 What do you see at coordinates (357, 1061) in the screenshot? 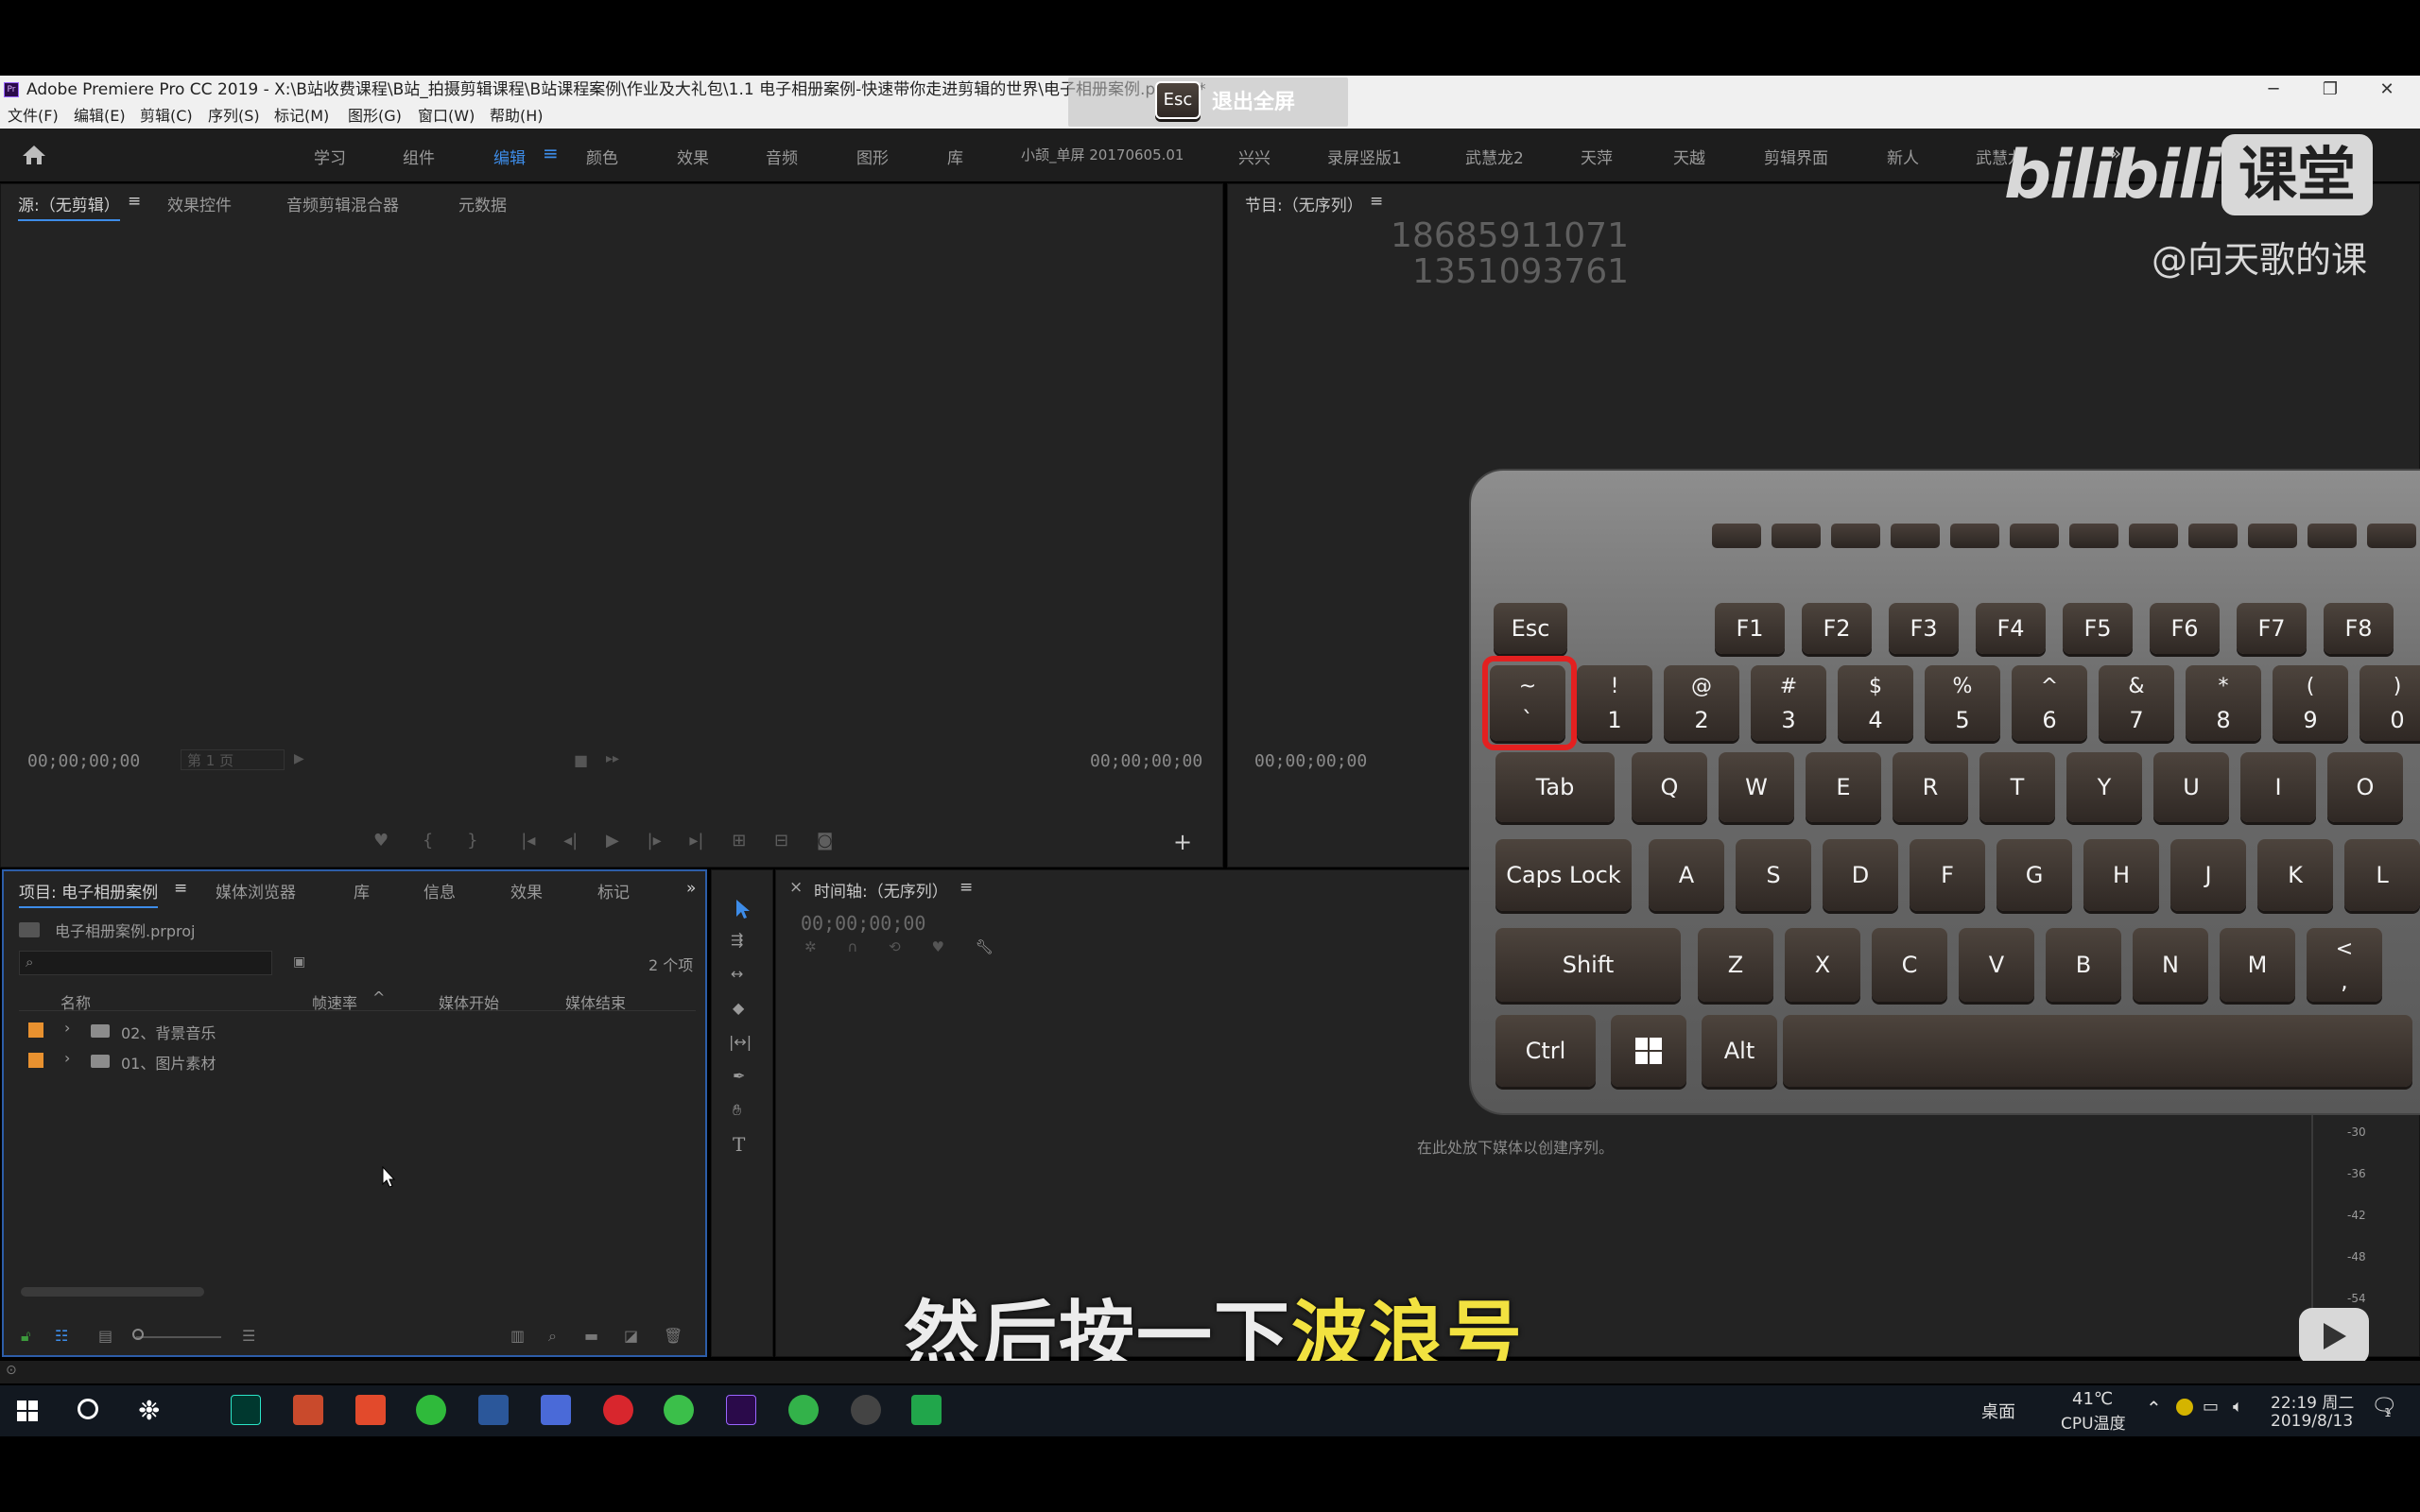
I see `bin-row: › 01、图片素材` at bounding box center [357, 1061].